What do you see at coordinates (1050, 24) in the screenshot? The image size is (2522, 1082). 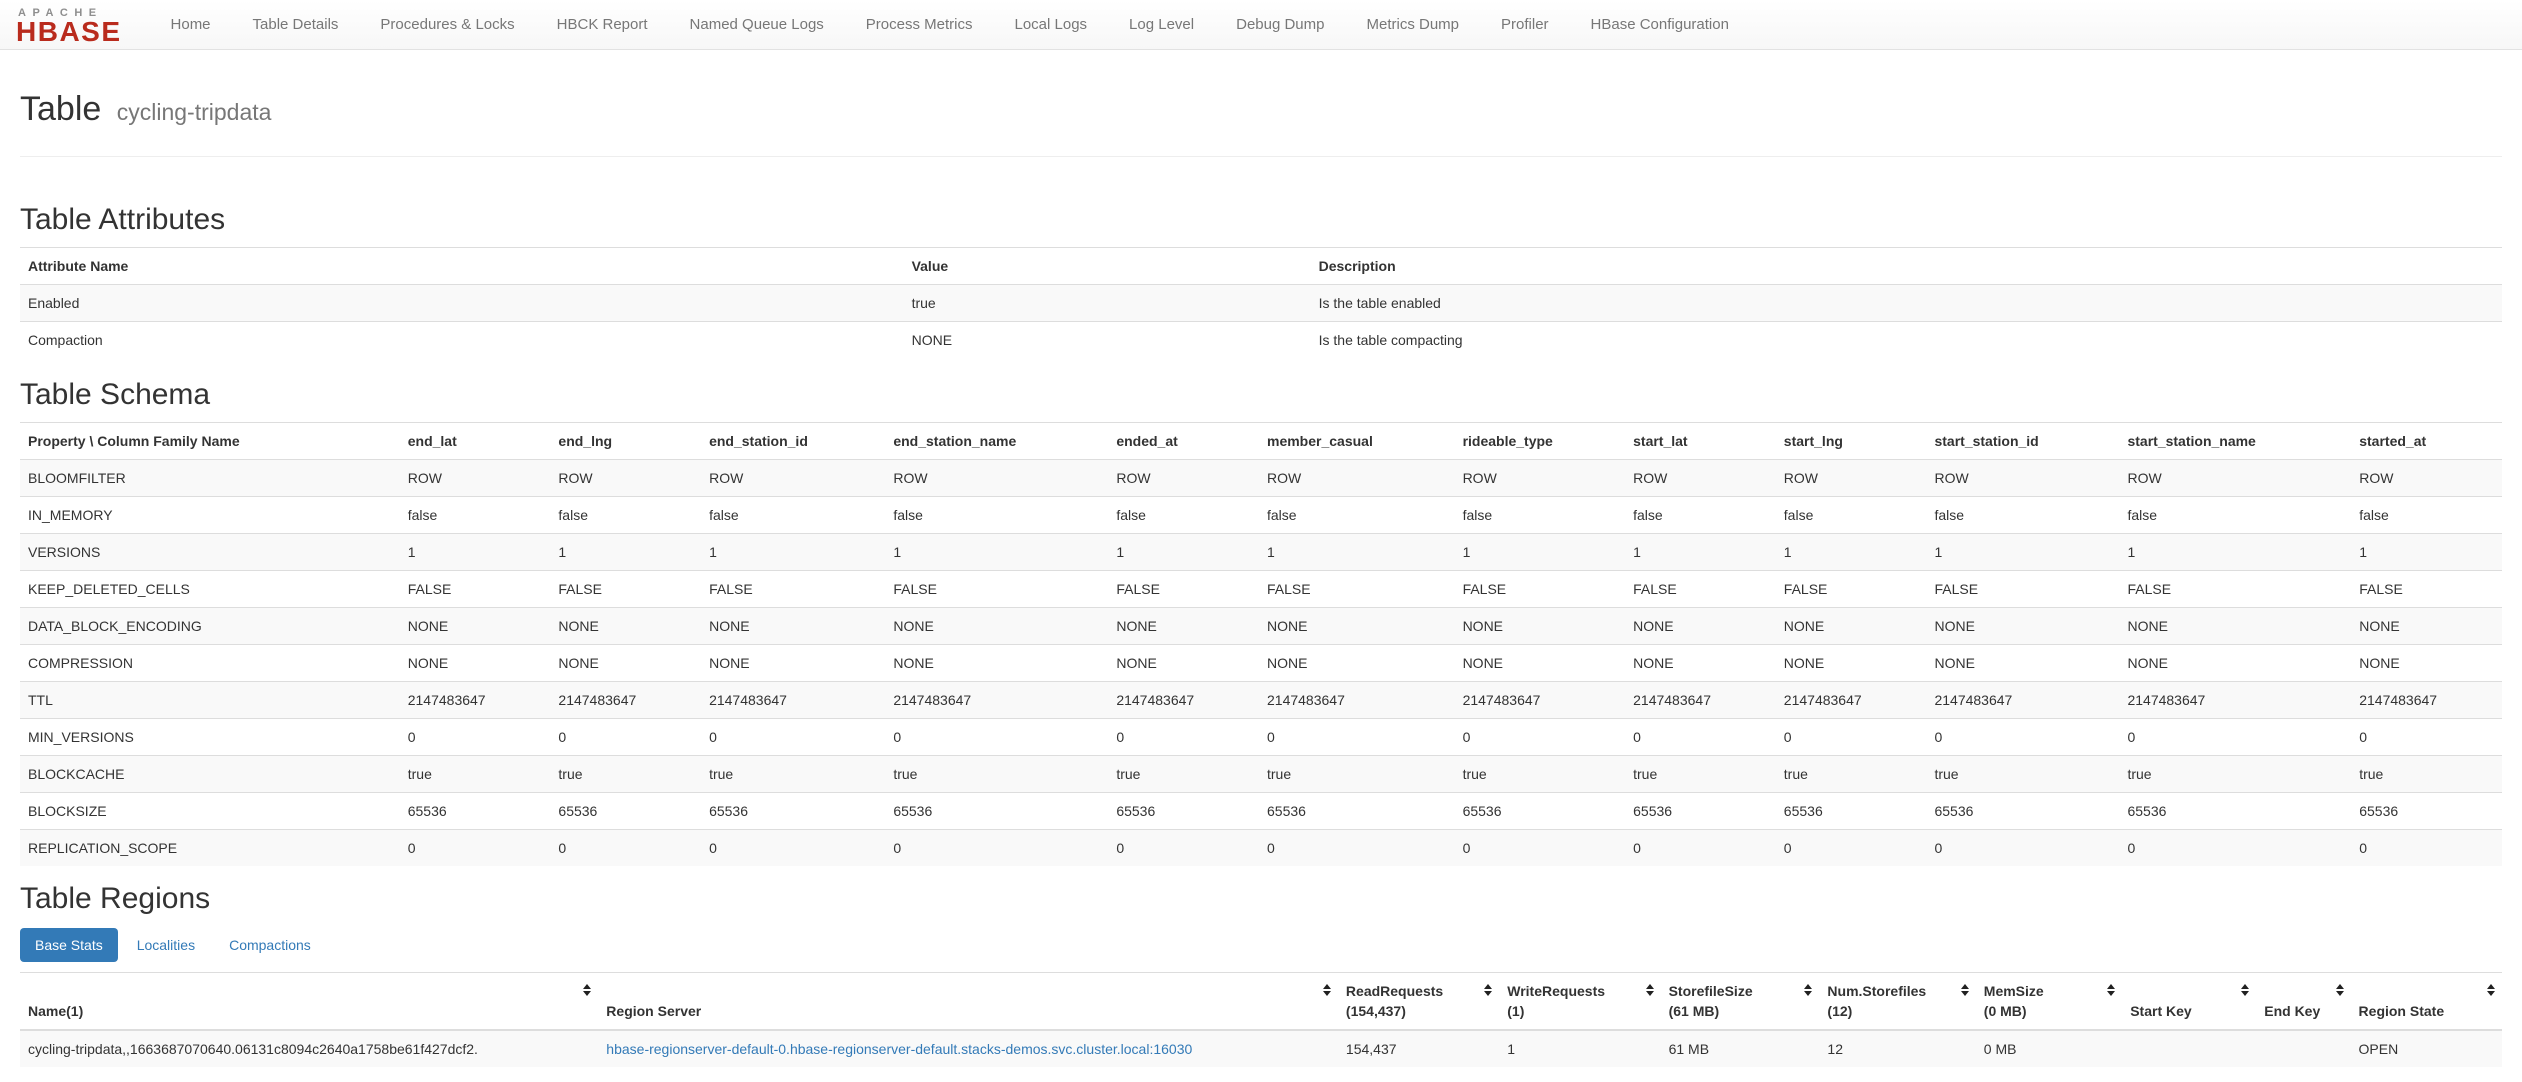 I see `navbar-link-local-logs: Local Logs` at bounding box center [1050, 24].